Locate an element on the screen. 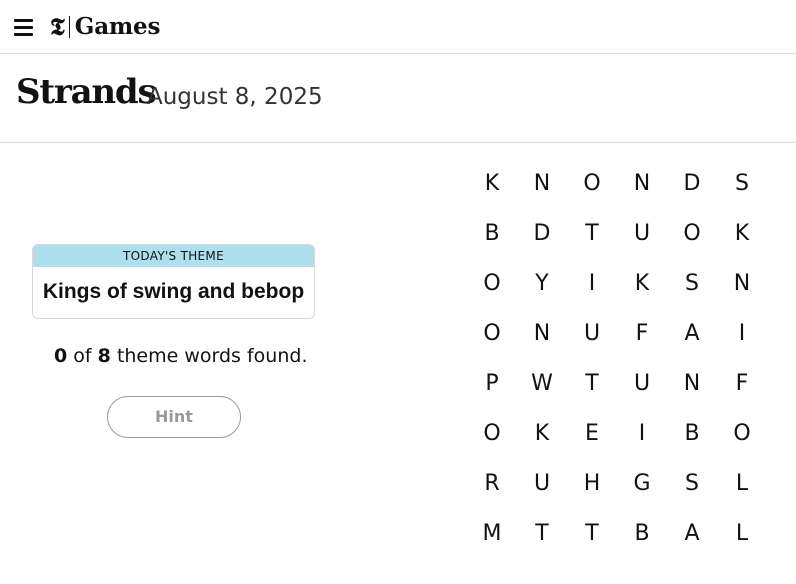 The height and width of the screenshot is (584, 796). letter-cell: G is located at coordinates (642, 484).